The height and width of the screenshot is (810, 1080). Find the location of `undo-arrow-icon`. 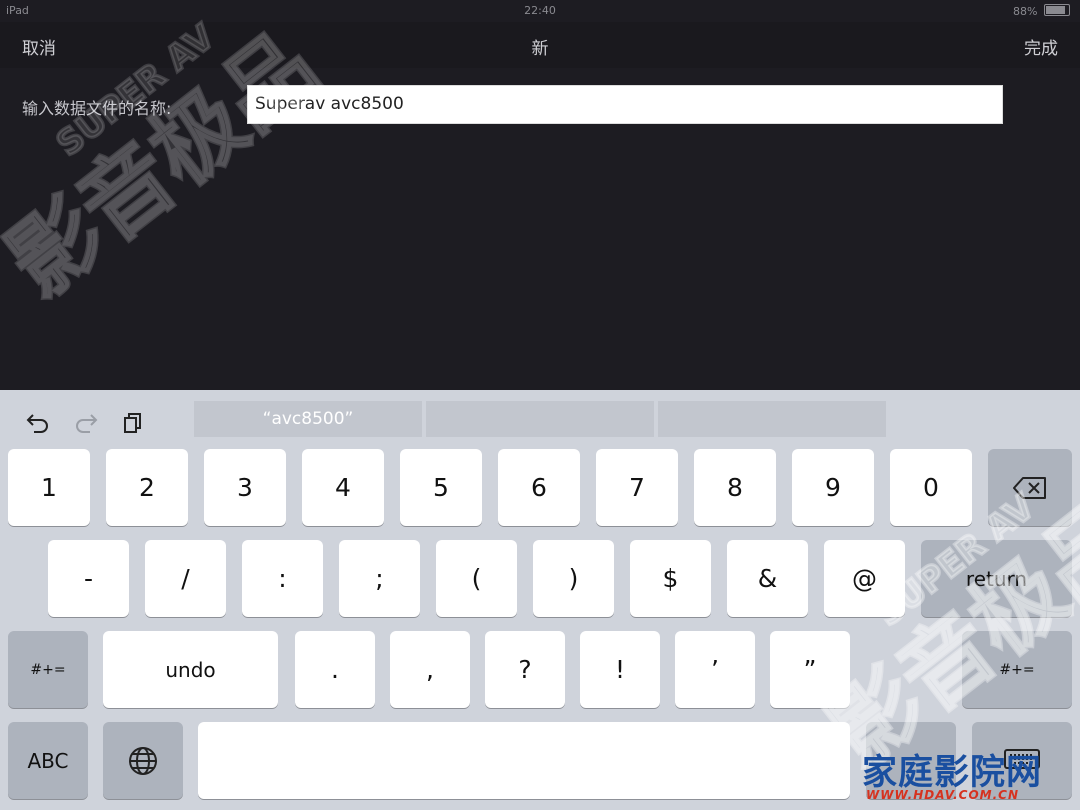

undo-arrow-icon is located at coordinates (37, 423).